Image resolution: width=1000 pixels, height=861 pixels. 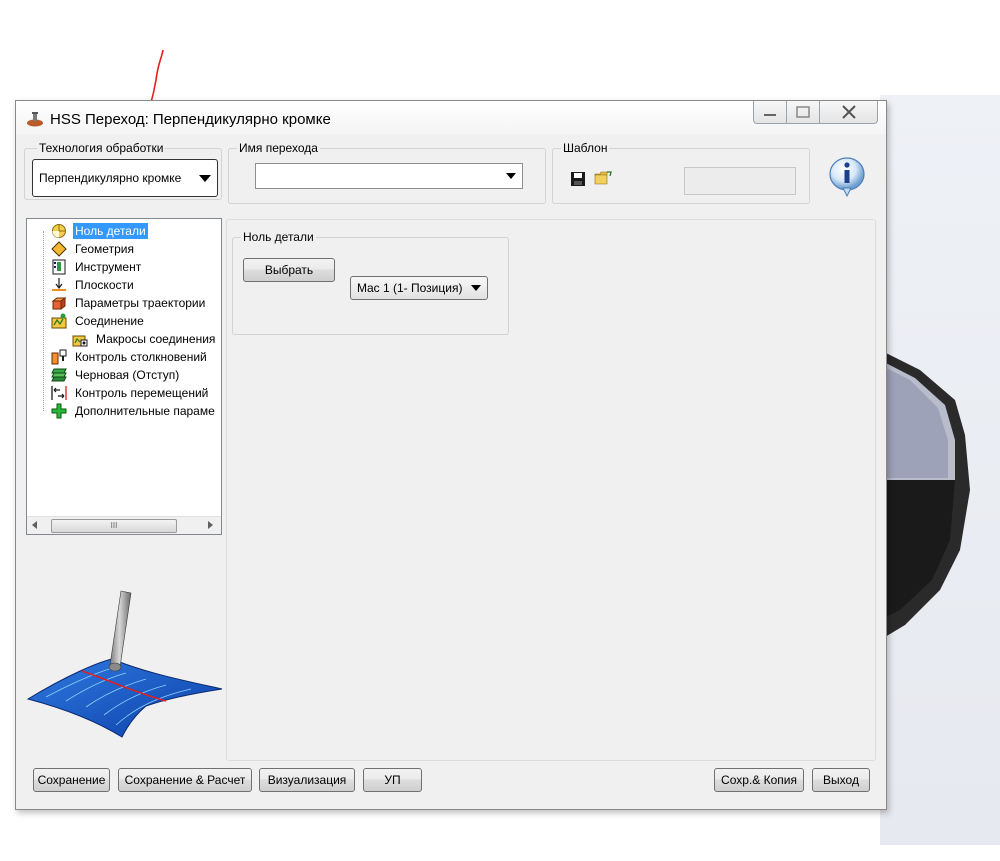 I want to click on tree-item-geometry: Геометрия, so click(x=93, y=249).